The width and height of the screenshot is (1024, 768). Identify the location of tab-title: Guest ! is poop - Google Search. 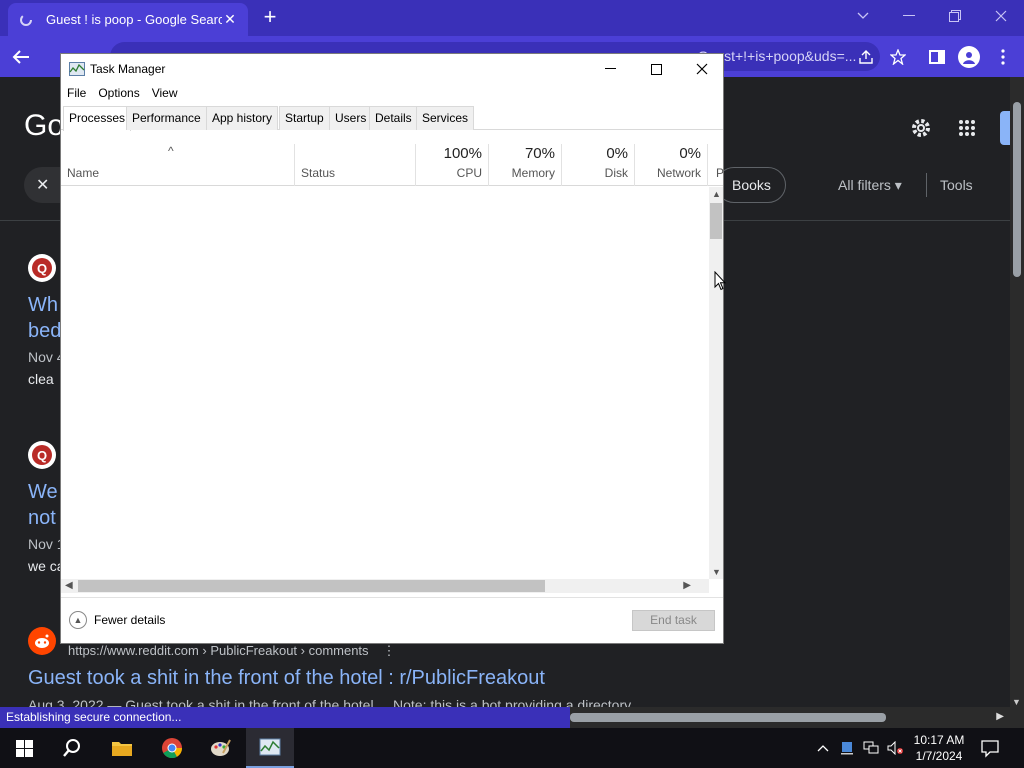
(134, 19).